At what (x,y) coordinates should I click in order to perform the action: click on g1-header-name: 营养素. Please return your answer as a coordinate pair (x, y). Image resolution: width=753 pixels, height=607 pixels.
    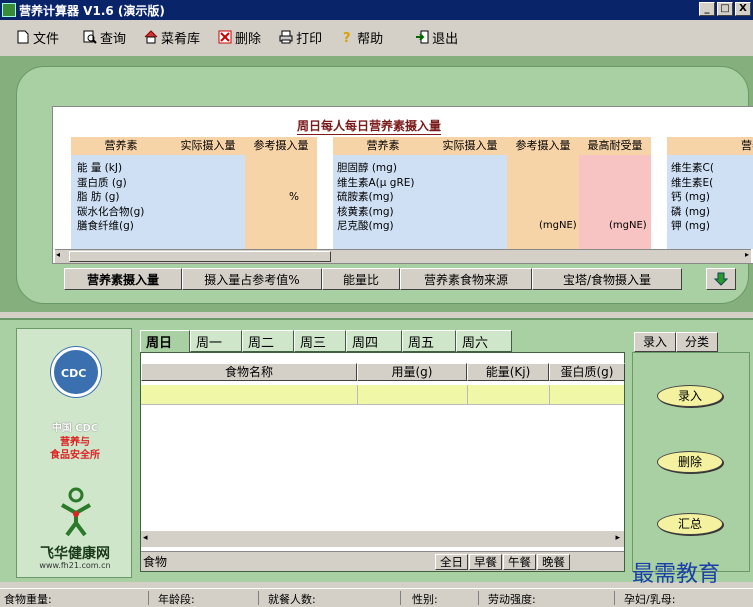
    Looking at the image, I should click on (121, 146).